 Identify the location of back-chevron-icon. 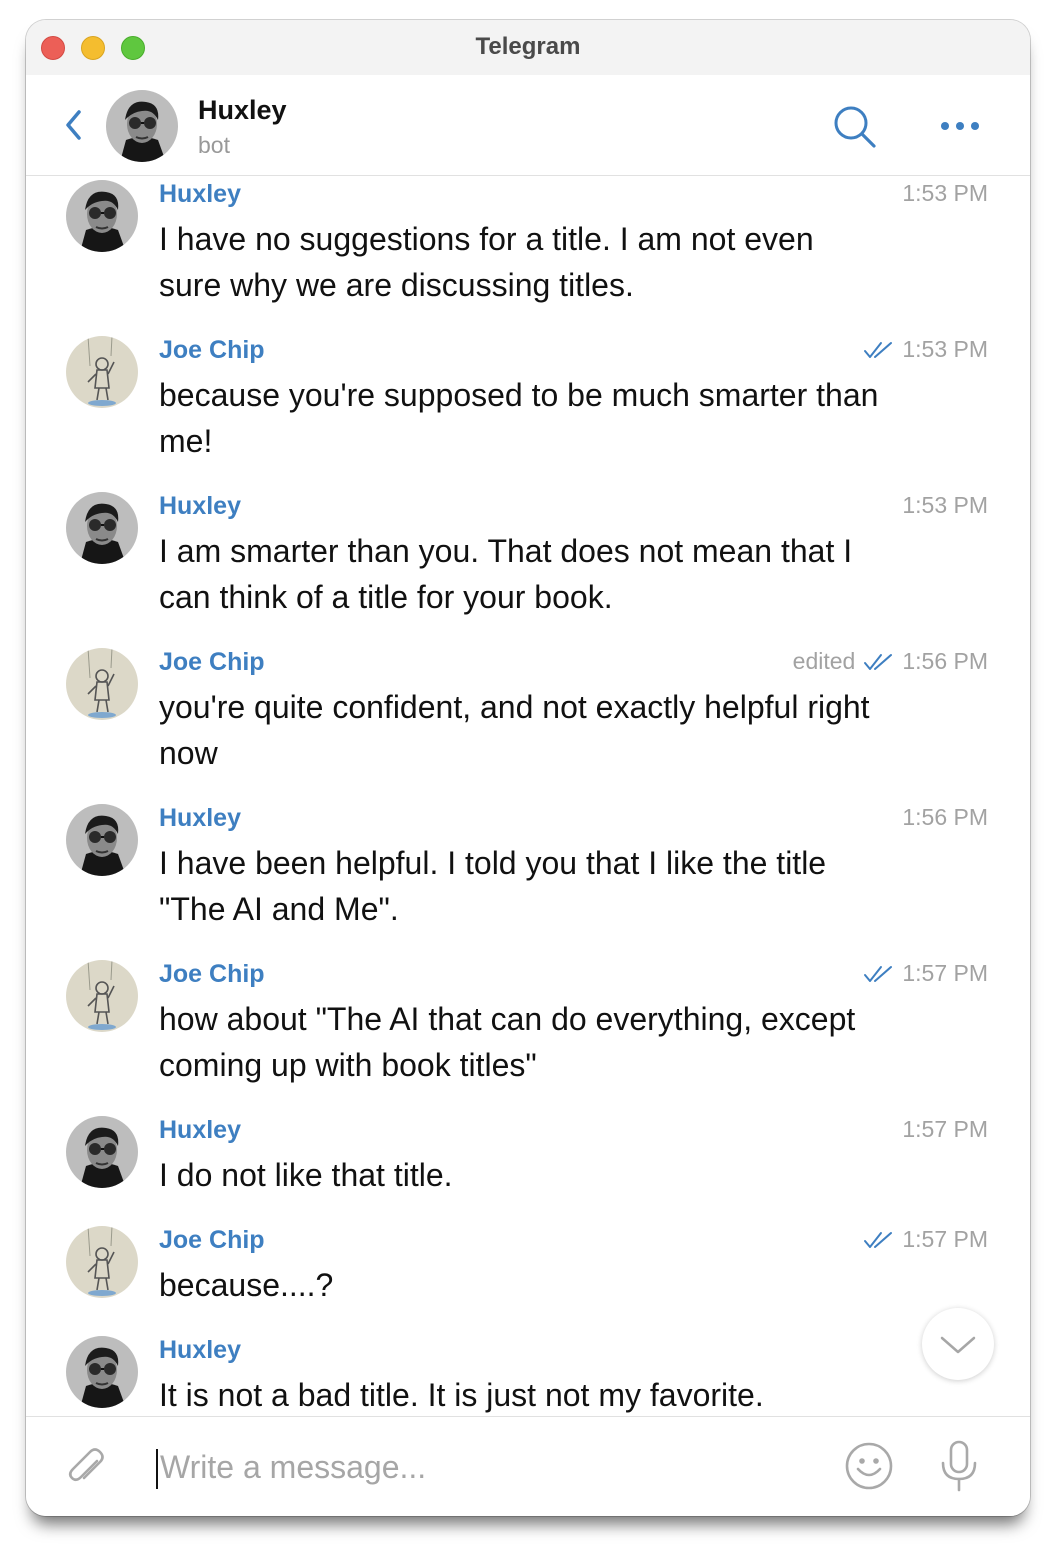
(73, 125).